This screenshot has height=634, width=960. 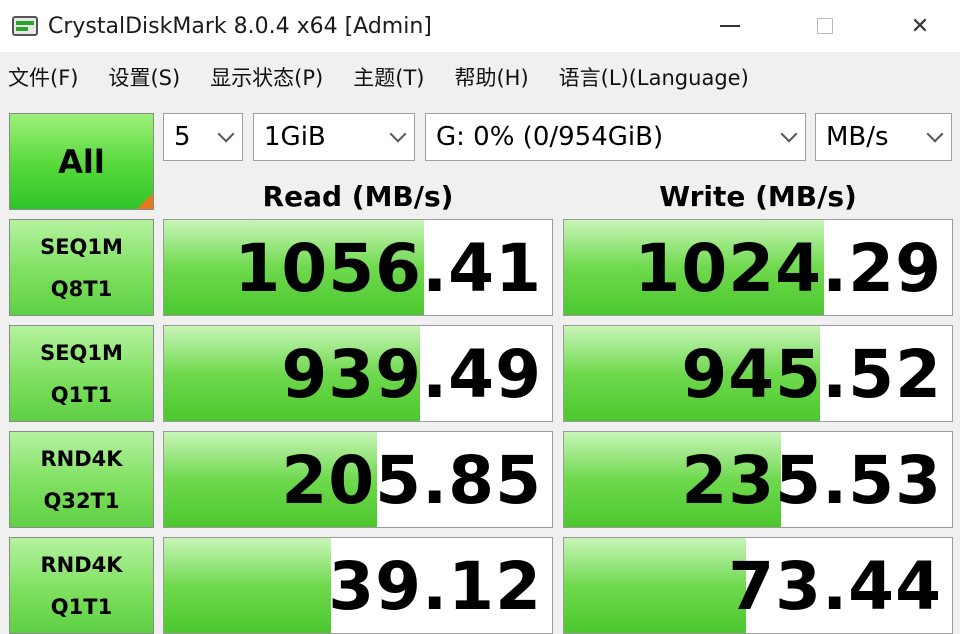 I want to click on test-label-line2: Q32T1, so click(x=81, y=500).